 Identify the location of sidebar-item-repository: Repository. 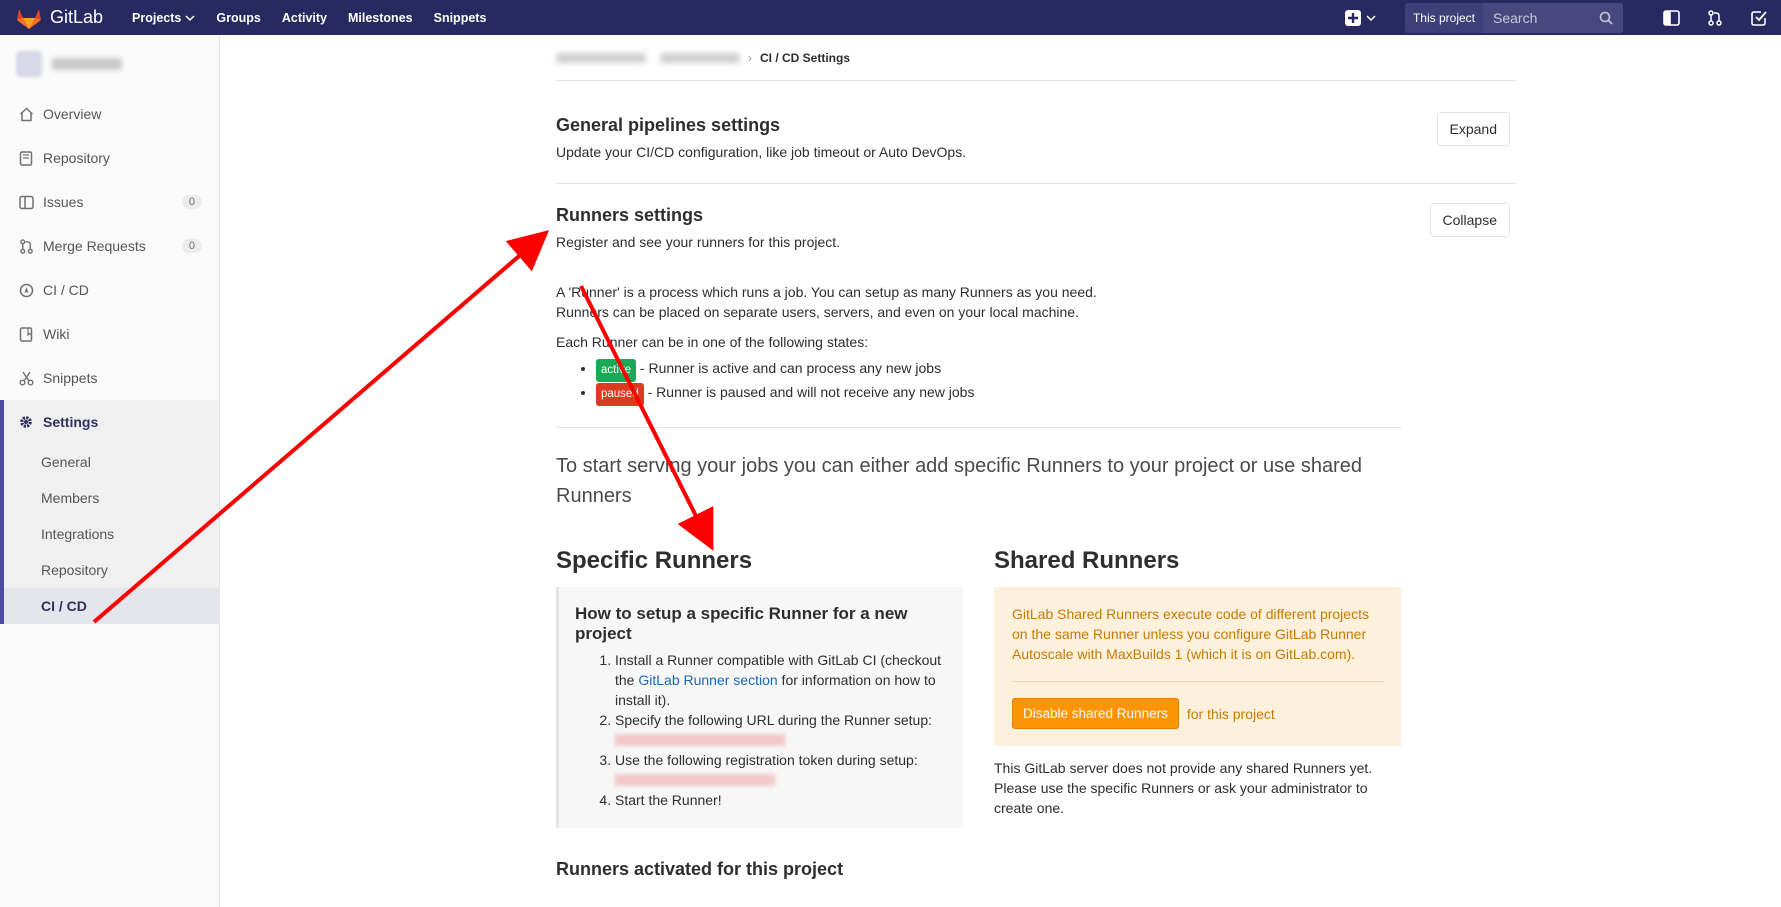
(109, 158).